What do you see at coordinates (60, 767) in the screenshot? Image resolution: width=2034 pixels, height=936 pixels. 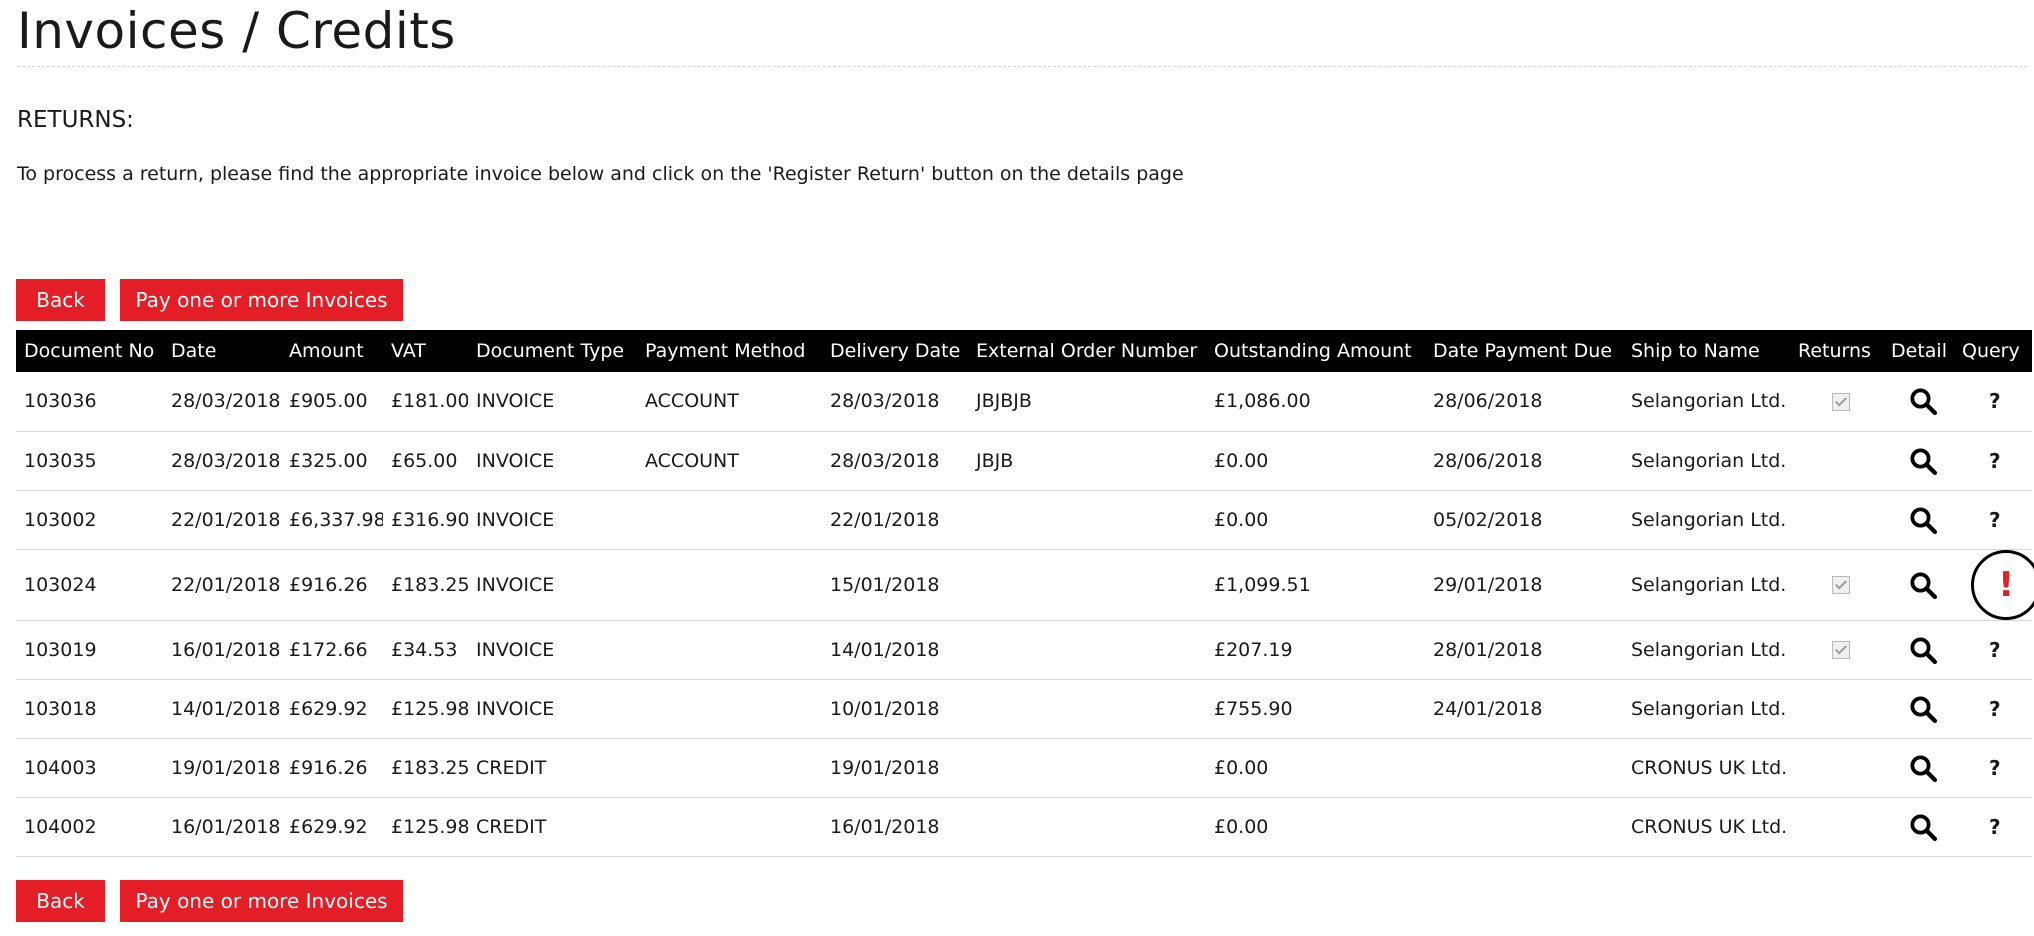 I see `cell-document-no: 104003` at bounding box center [60, 767].